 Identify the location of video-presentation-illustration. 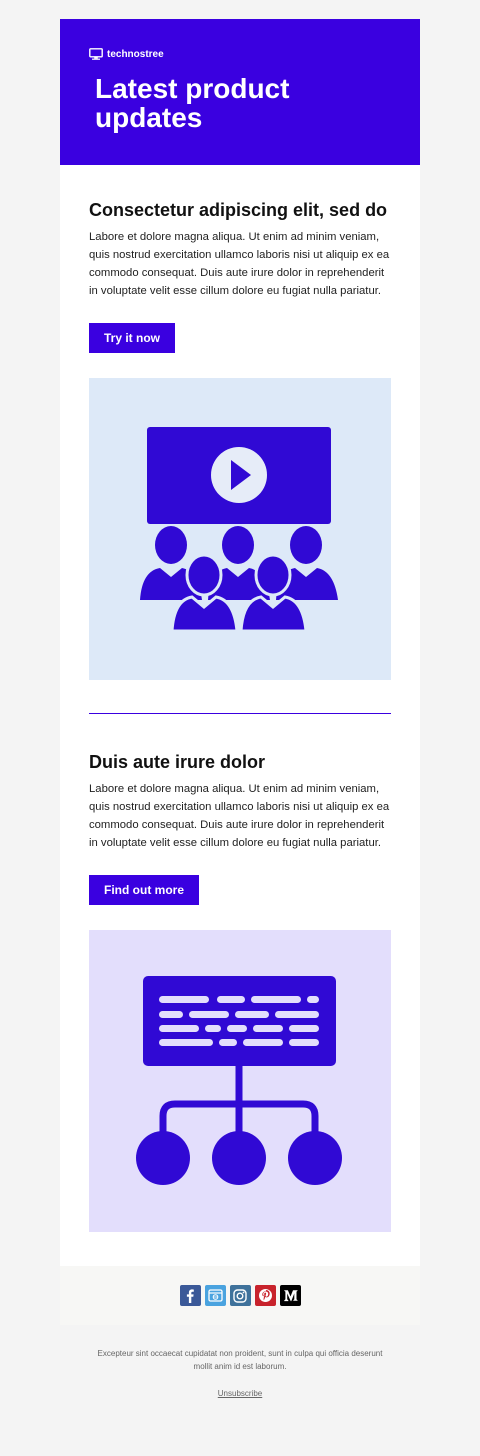
(240, 529).